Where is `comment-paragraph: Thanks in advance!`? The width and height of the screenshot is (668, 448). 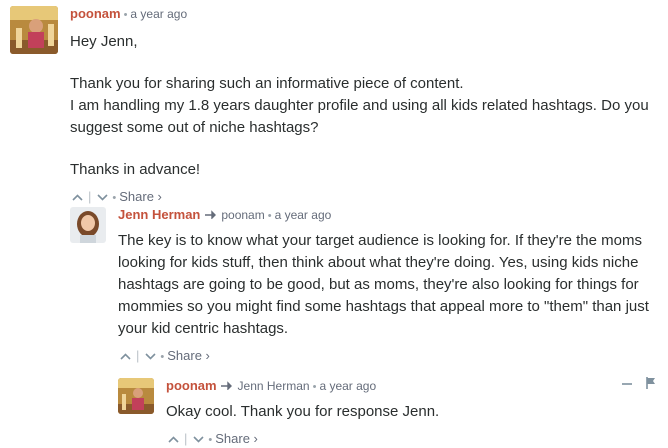
comment-paragraph: Thanks in advance! is located at coordinates (135, 169).